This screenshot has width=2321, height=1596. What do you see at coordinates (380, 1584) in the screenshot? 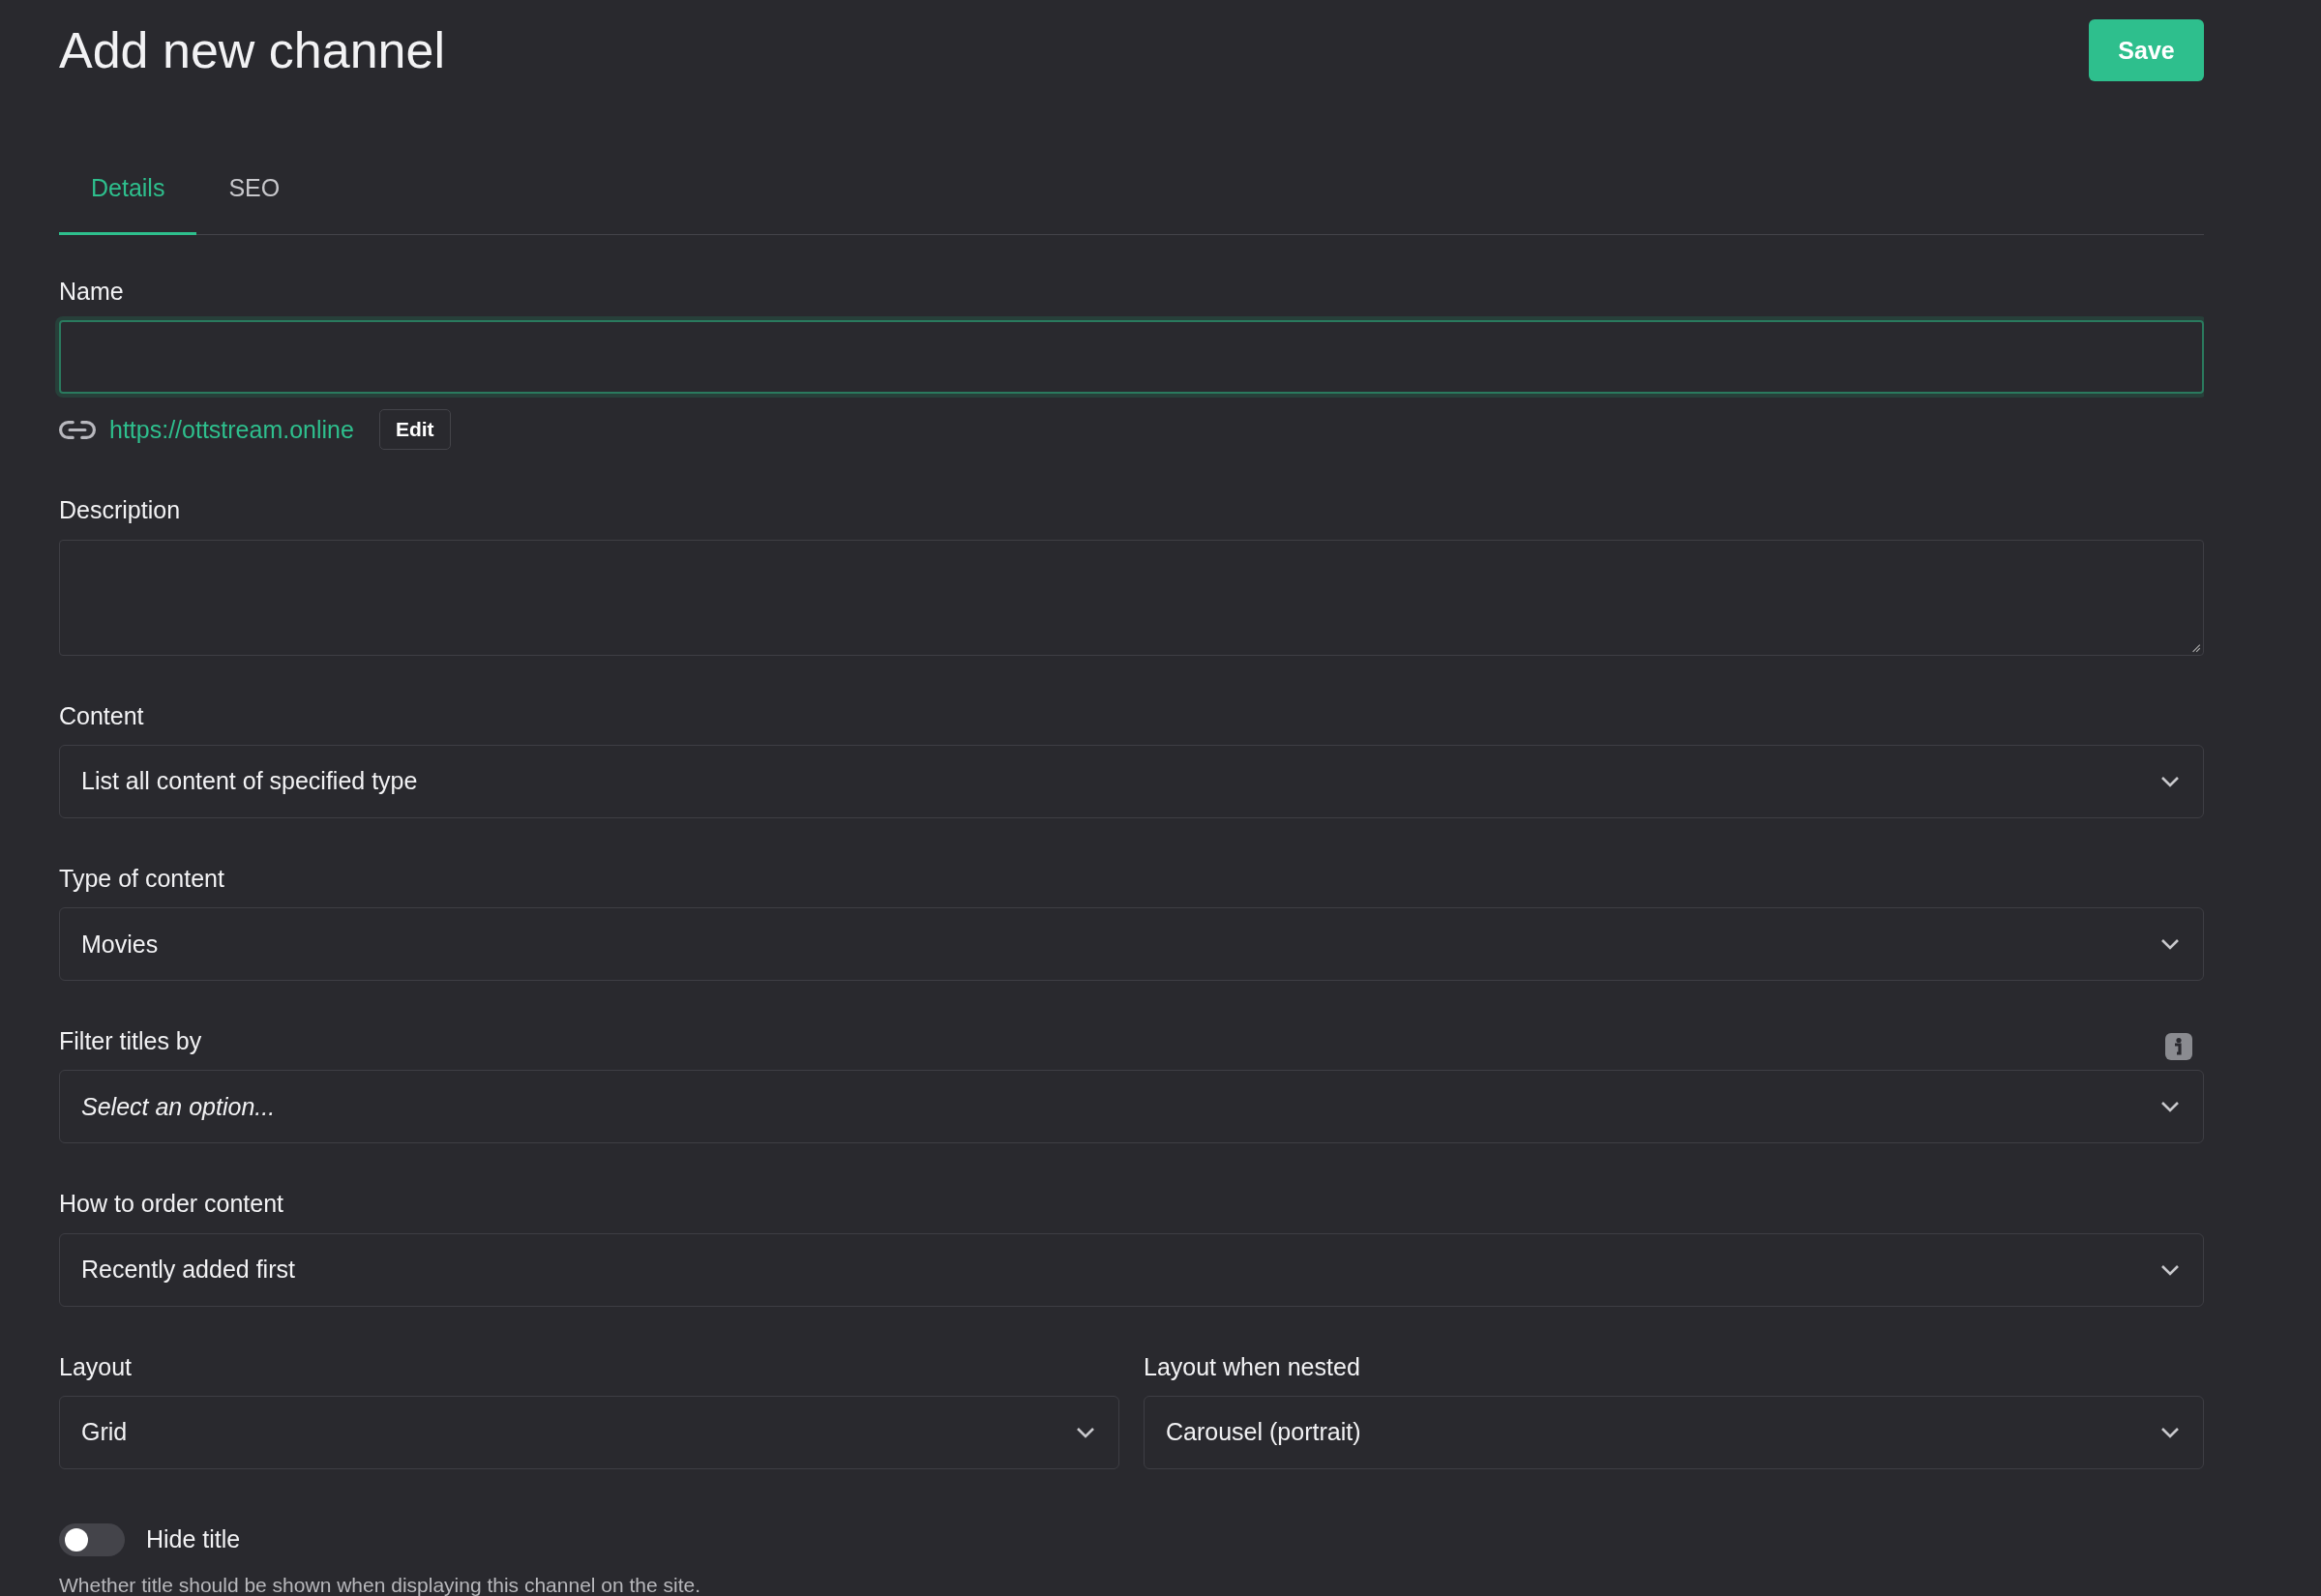
I see `help-text: Whether title should be shown when displaying this channel on the site.` at bounding box center [380, 1584].